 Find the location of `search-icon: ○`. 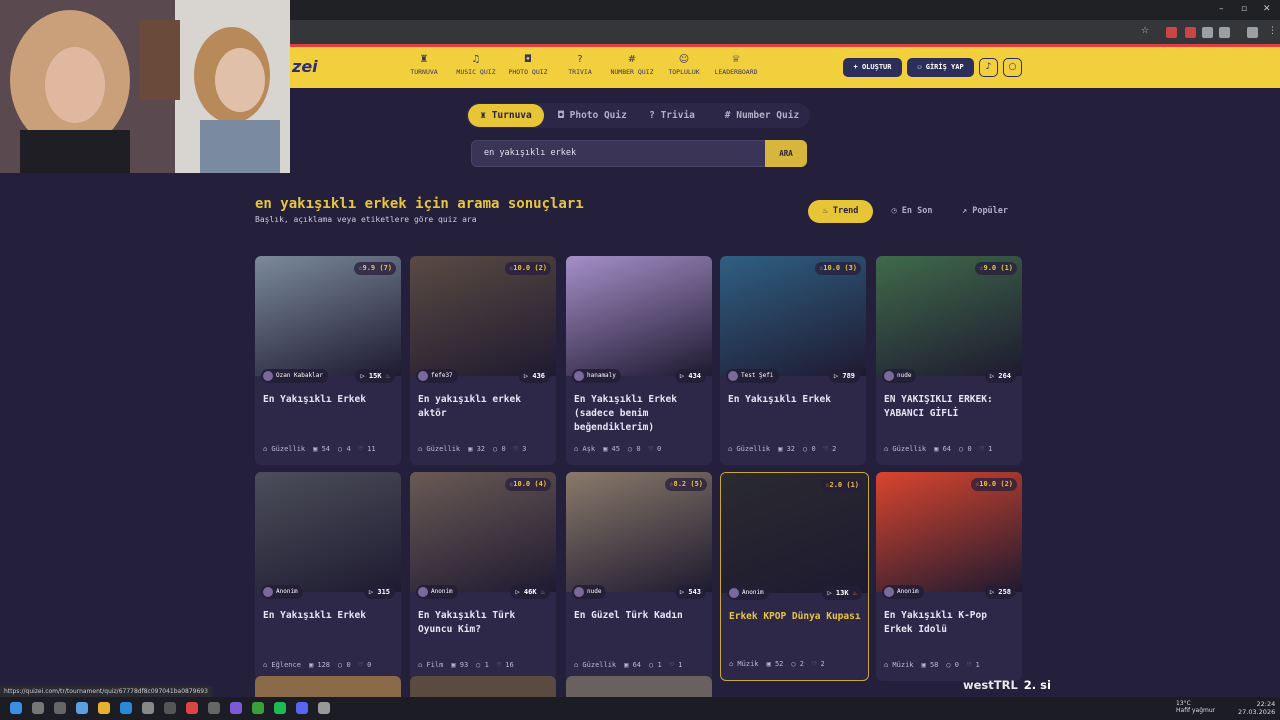

search-icon: ○ is located at coordinates (1012, 67).